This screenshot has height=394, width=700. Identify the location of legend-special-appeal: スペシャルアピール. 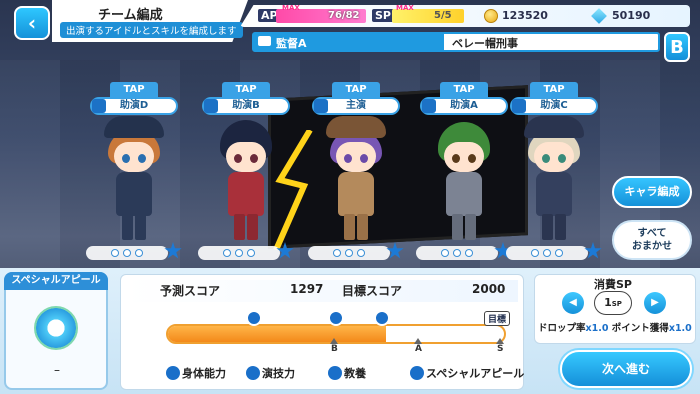
(467, 373).